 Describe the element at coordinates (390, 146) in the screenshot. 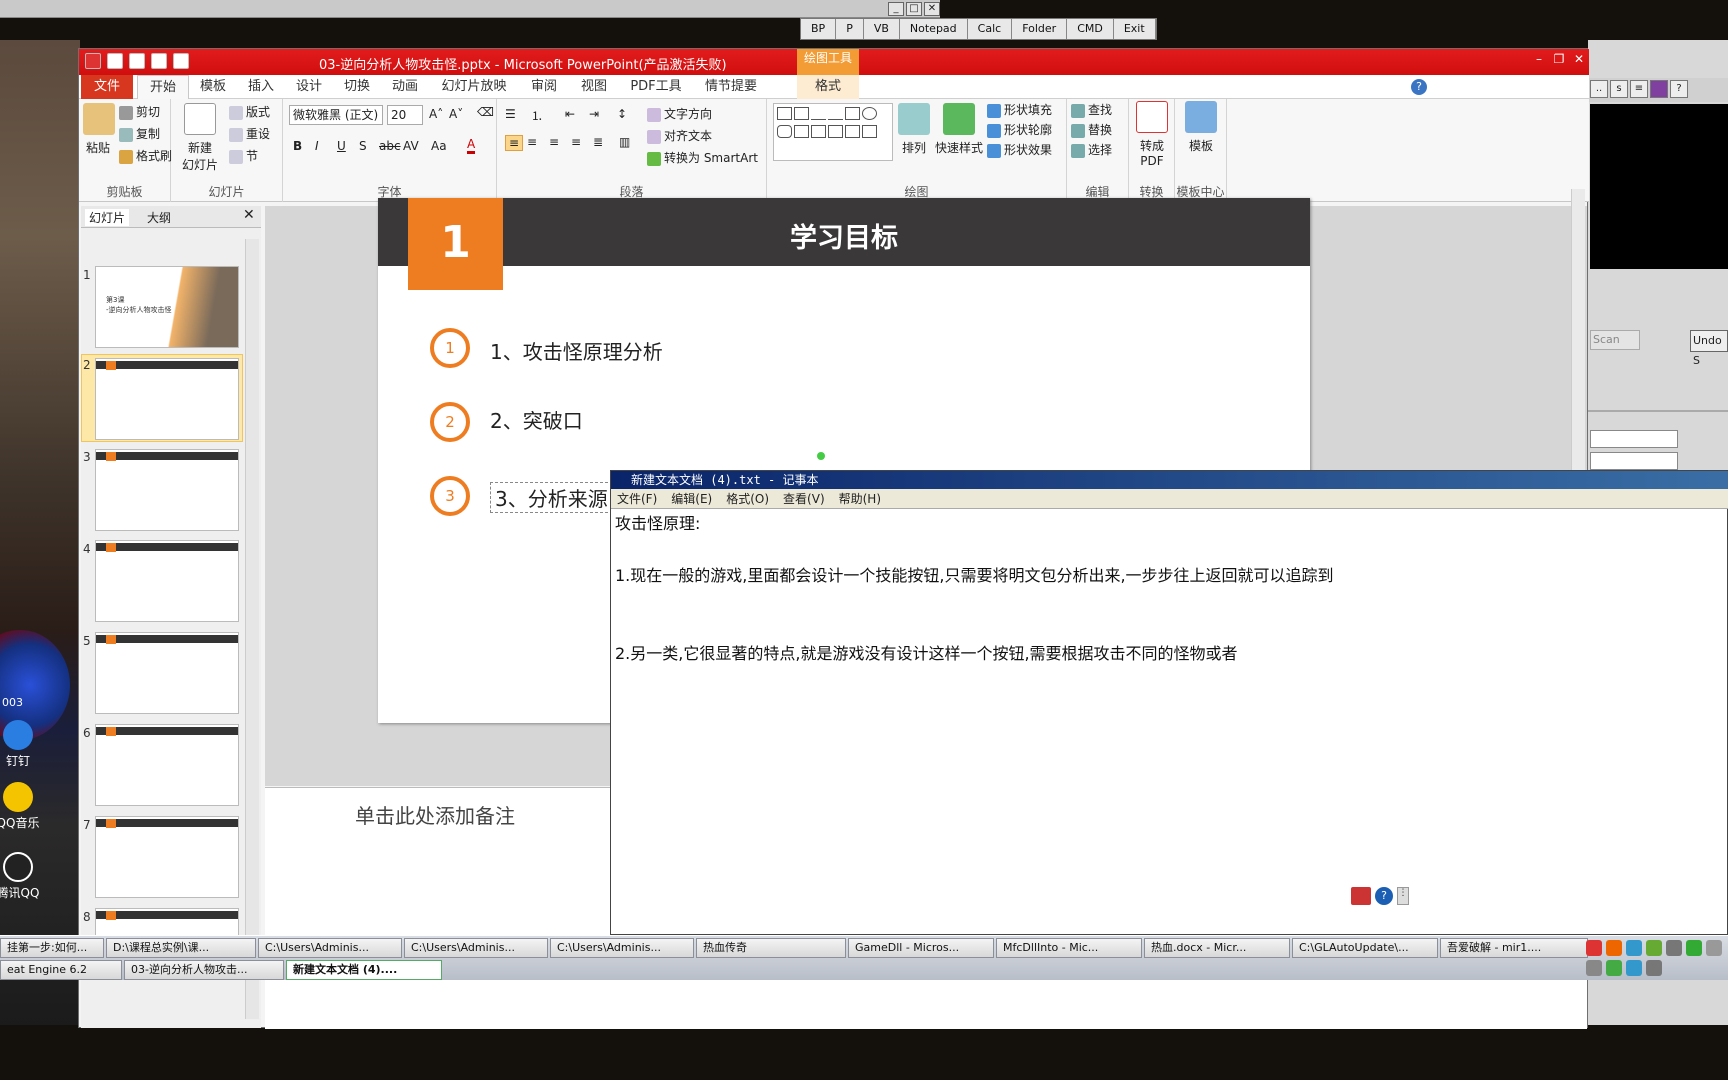

I see `strikethrough-icon: abc` at that location.